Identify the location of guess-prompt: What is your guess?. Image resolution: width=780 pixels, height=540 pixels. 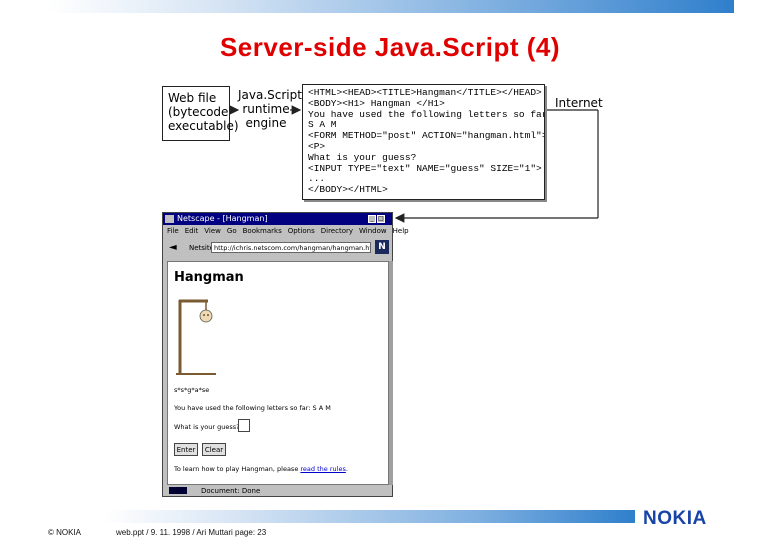
(207, 427).